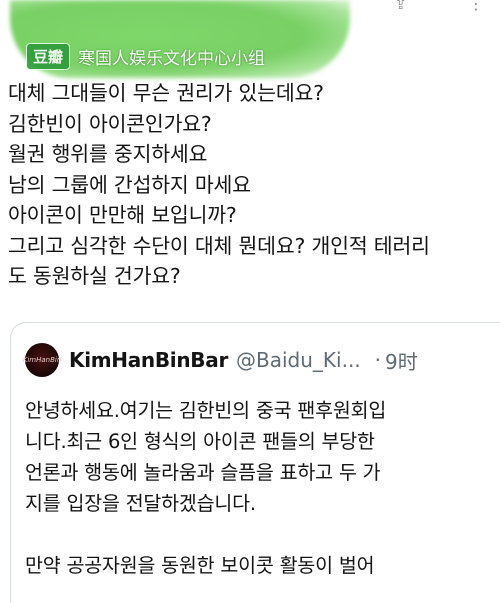 This screenshot has height=603, width=500. What do you see at coordinates (206, 410) in the screenshot?
I see `quoted-line: 안녕하세요.여기는 김한빈의 중국 팬후원회입` at bounding box center [206, 410].